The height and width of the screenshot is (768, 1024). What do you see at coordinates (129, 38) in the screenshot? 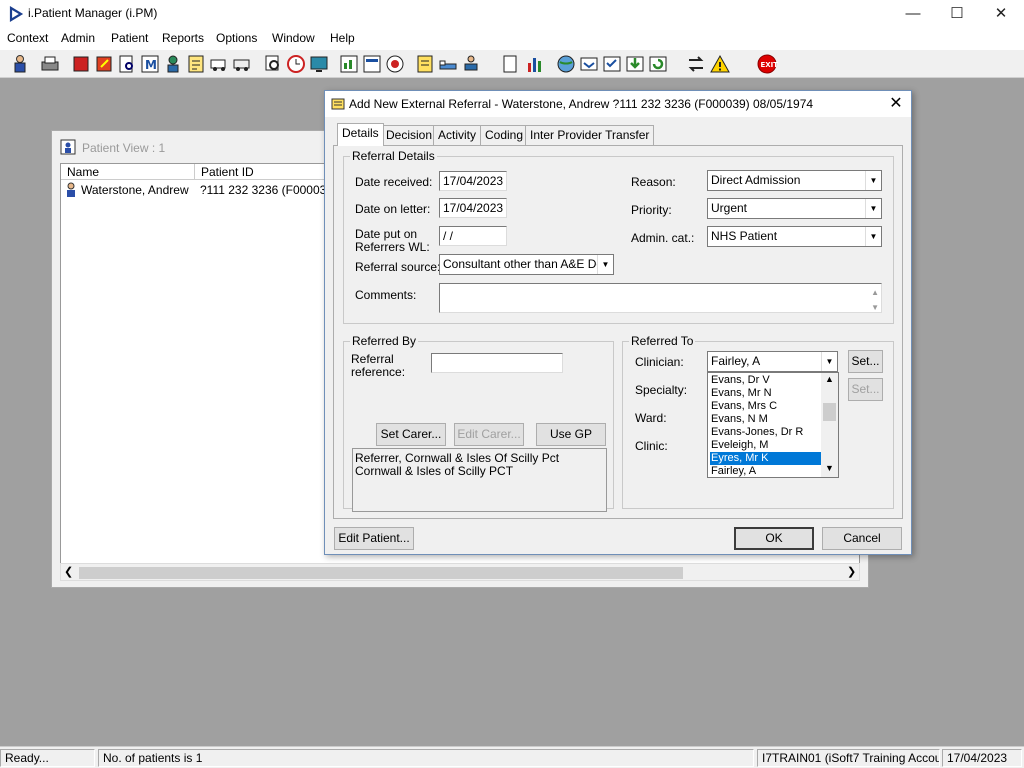
I see `menu-patient: Patient` at bounding box center [129, 38].